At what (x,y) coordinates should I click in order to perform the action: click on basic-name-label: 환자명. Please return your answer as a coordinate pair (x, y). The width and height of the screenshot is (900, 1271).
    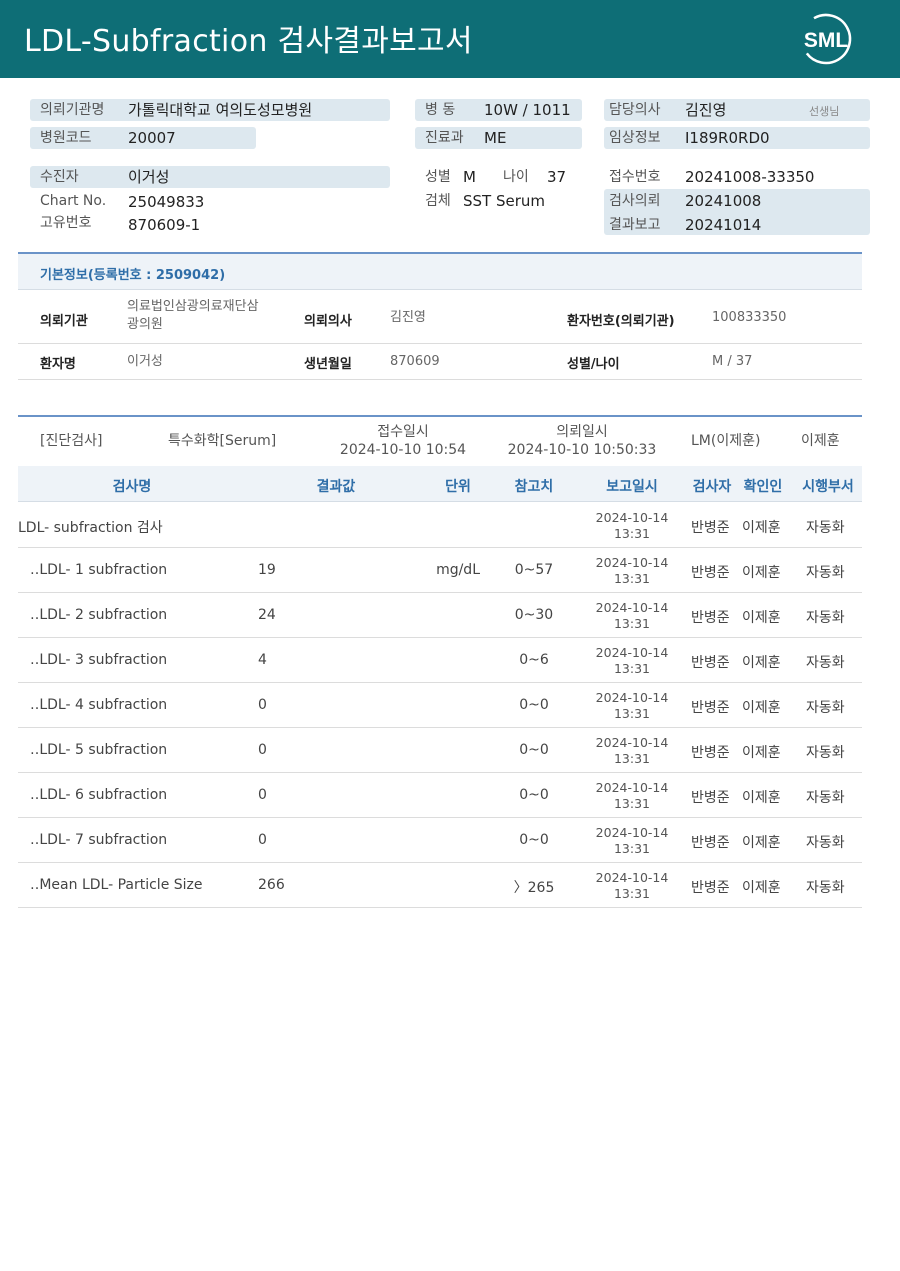
    Looking at the image, I should click on (58, 364).